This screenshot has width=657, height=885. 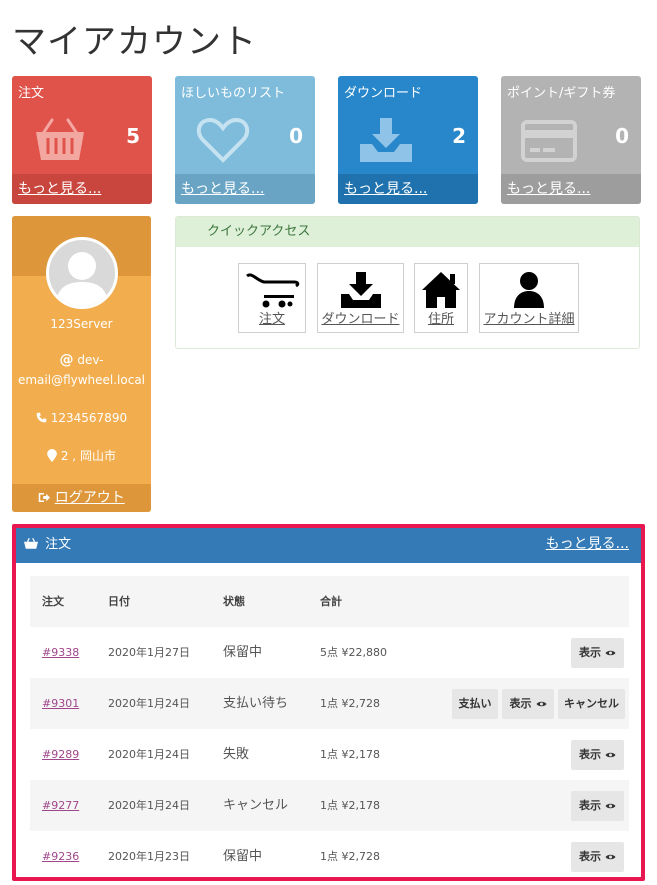 I want to click on downloads-count: 2, so click(x=459, y=136).